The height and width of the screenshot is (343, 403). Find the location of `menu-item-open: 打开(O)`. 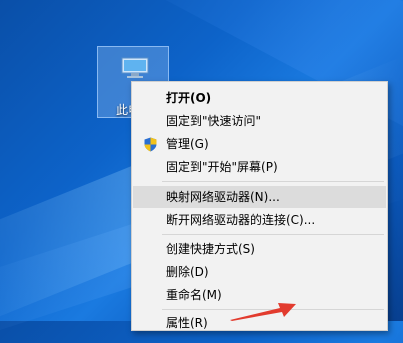

menu-item-open: 打开(O) is located at coordinates (259, 98).